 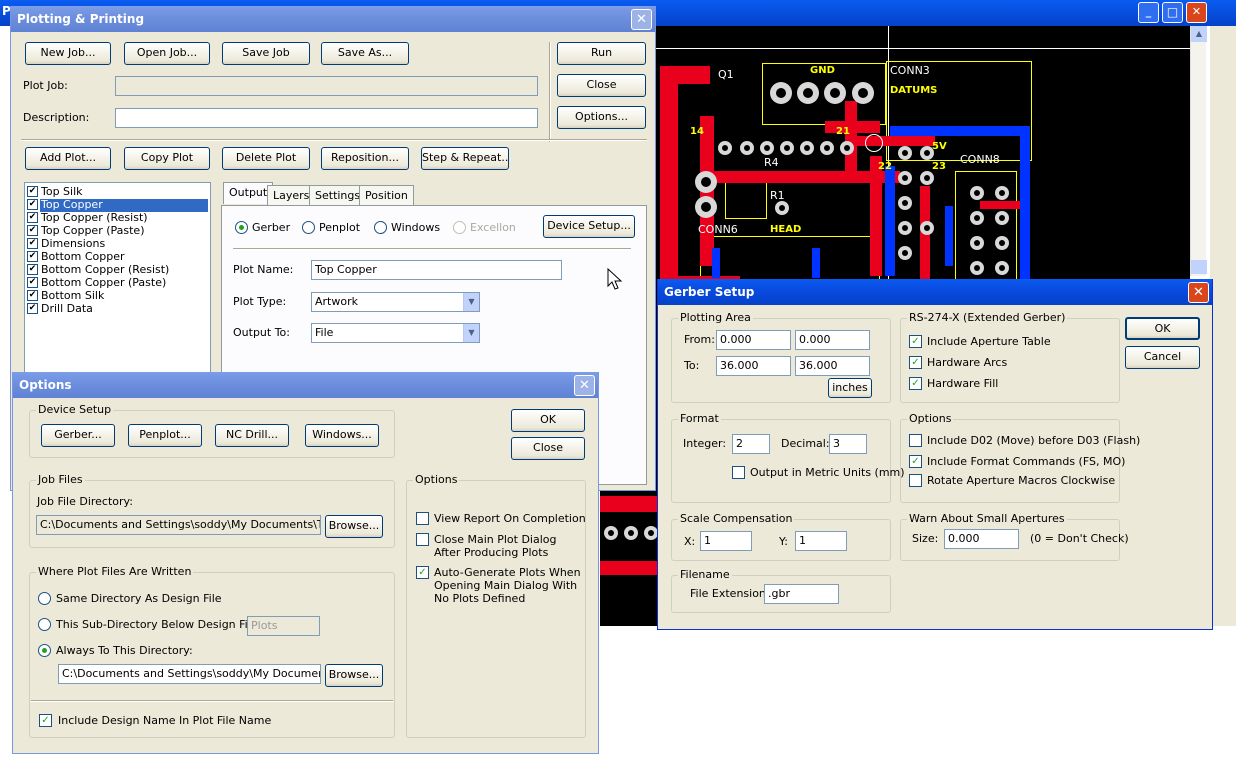 I want to click on options-legend: Options, so click(x=436, y=479).